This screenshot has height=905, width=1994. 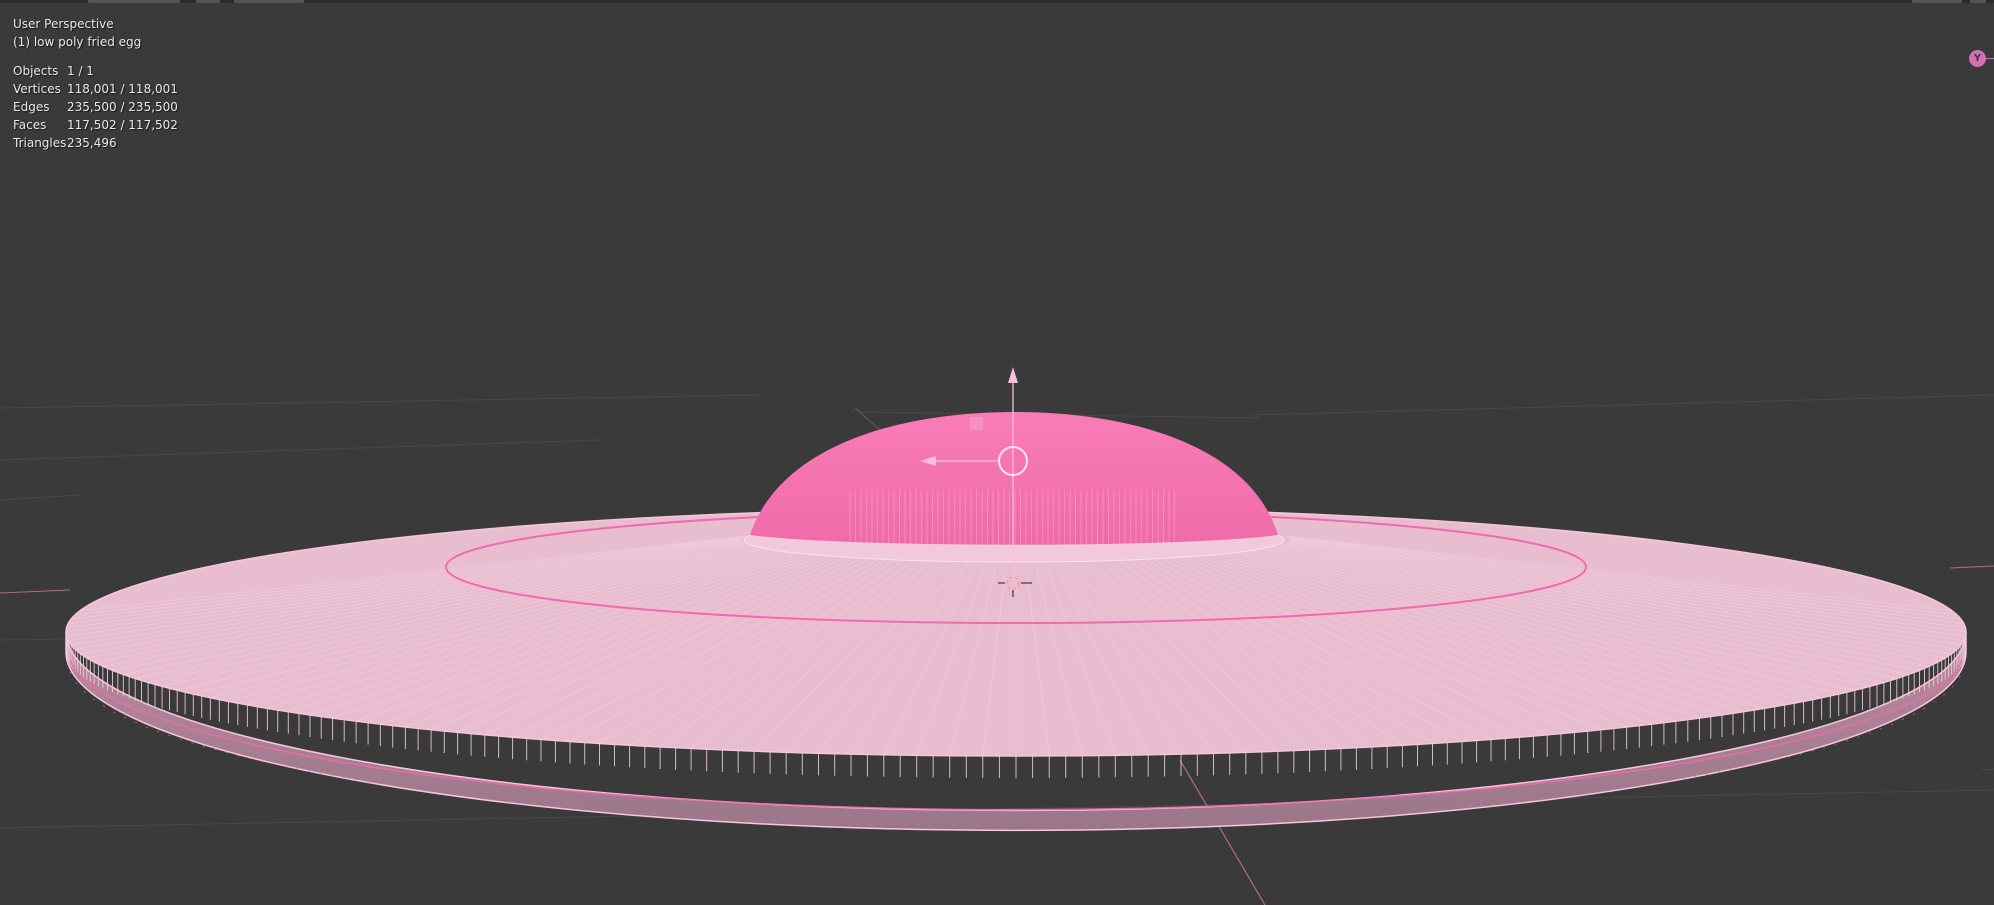 What do you see at coordinates (36, 71) in the screenshot?
I see `stat-label: Objects` at bounding box center [36, 71].